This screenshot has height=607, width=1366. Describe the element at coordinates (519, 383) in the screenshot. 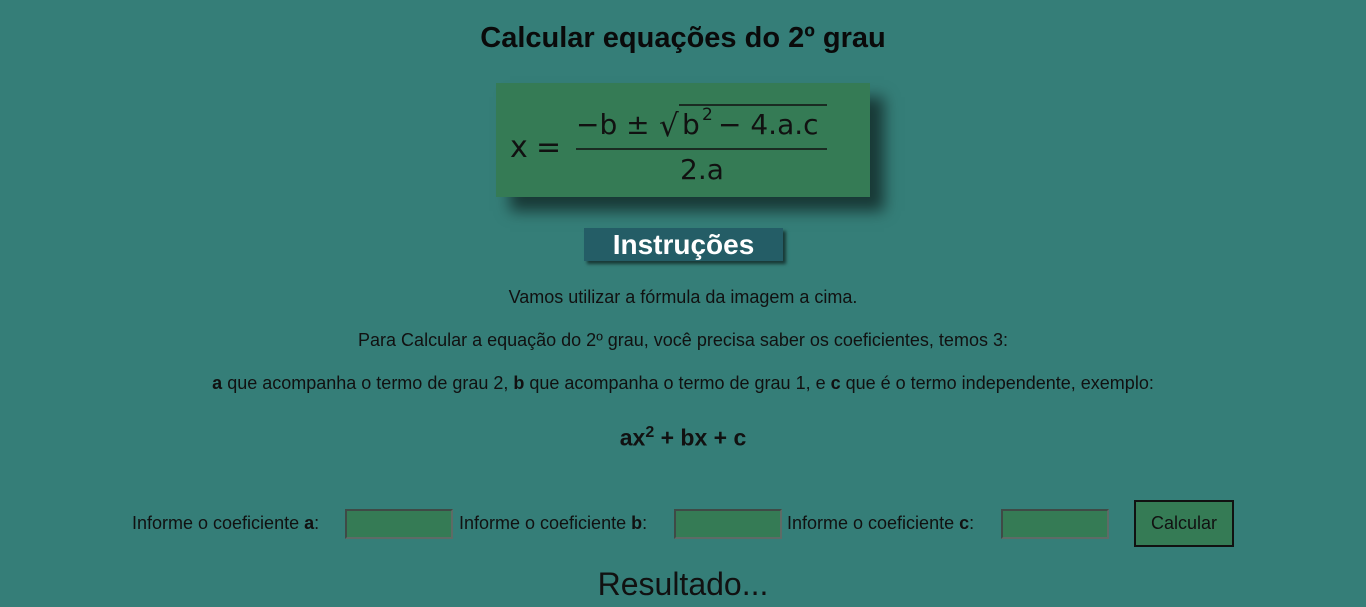

I see `coef-b-term: b` at that location.